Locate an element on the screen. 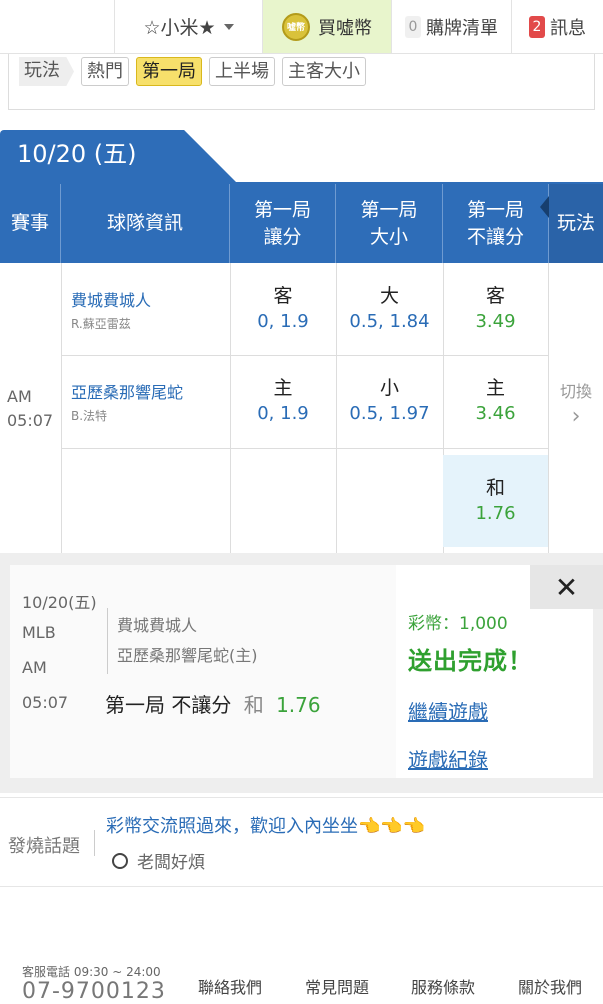 Image resolution: width=603 pixels, height=1004 pixels. hot-topic-title-link: 彩幣交流照過來，歡迎入內坐坐👈👈👈 is located at coordinates (265, 825).